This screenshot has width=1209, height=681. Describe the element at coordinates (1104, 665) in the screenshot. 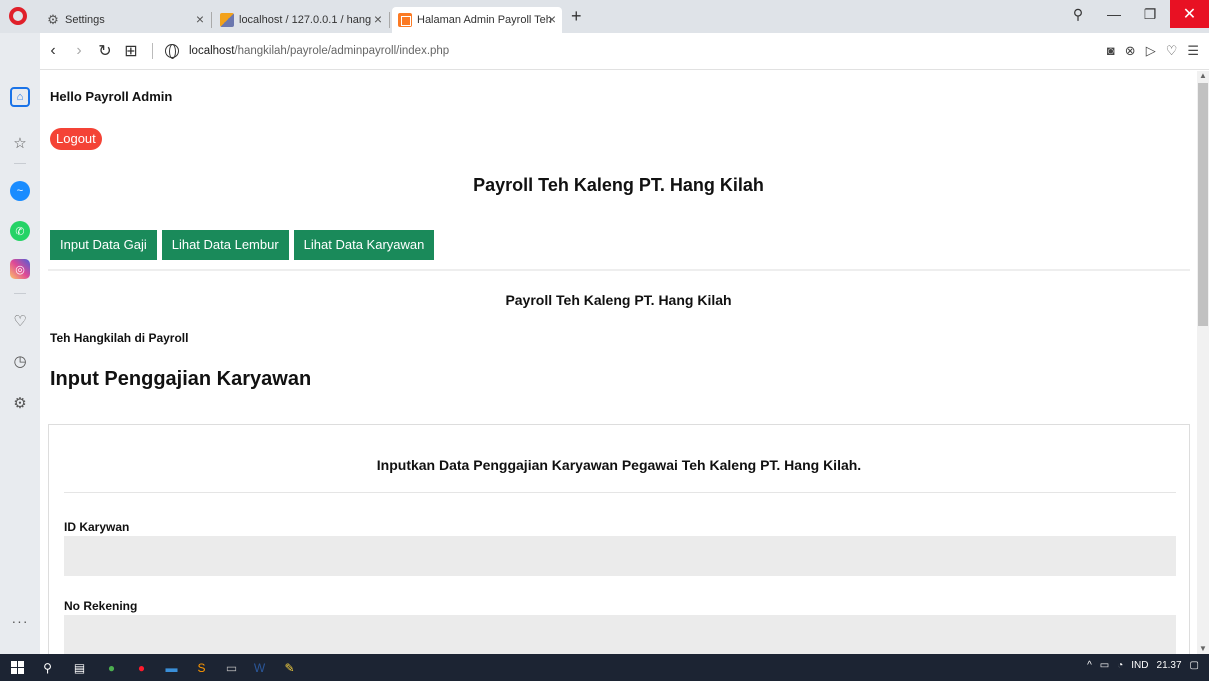

I see `battery-icon: ▭` at that location.